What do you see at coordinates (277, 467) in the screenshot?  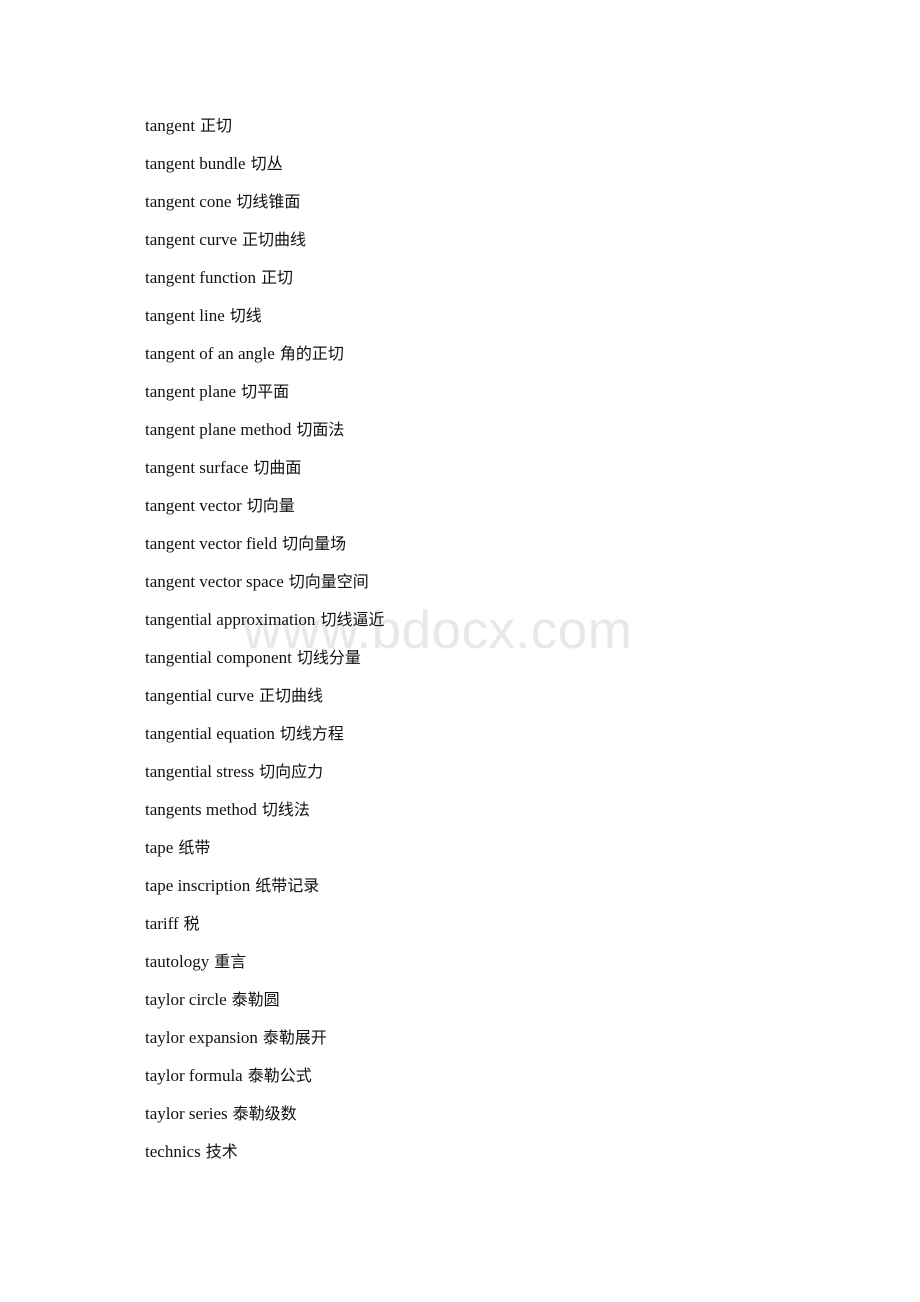 I see `glossary-gloss: 切曲面` at bounding box center [277, 467].